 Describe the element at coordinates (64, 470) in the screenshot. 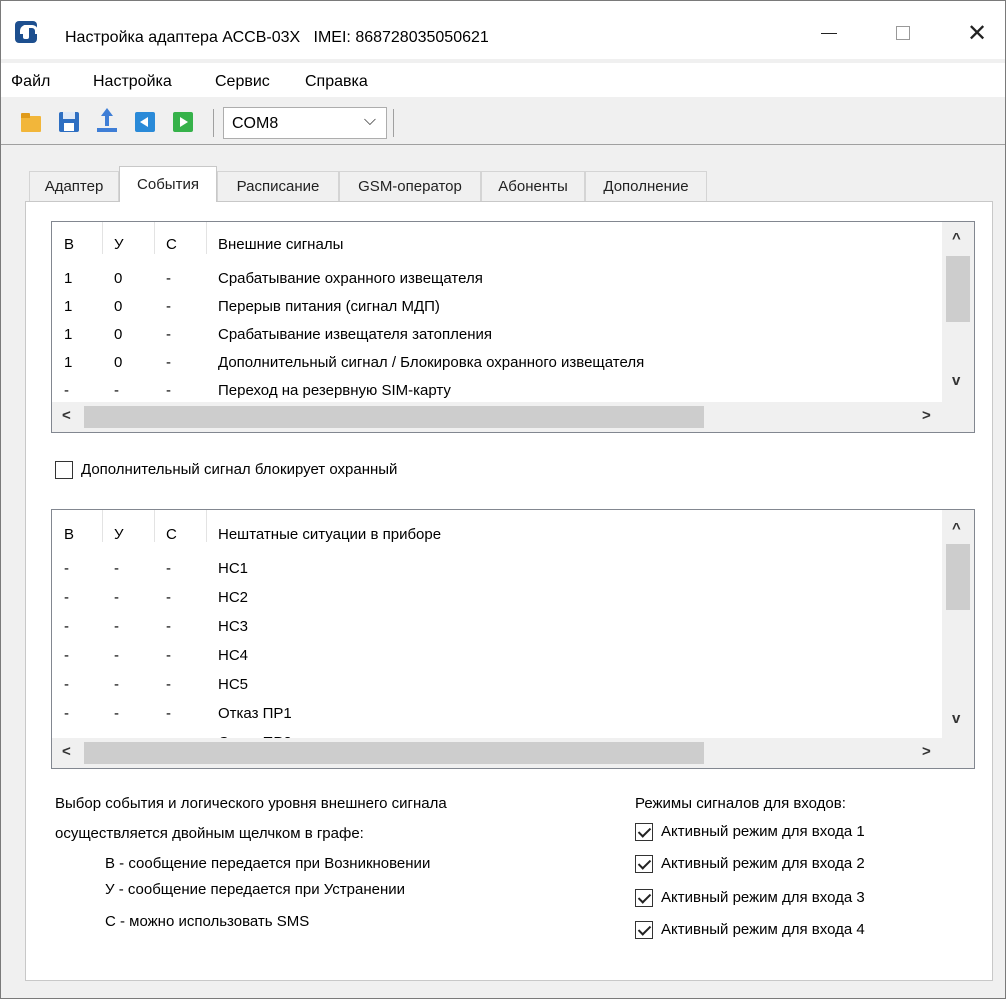

I see `block-signal-checkbox` at that location.